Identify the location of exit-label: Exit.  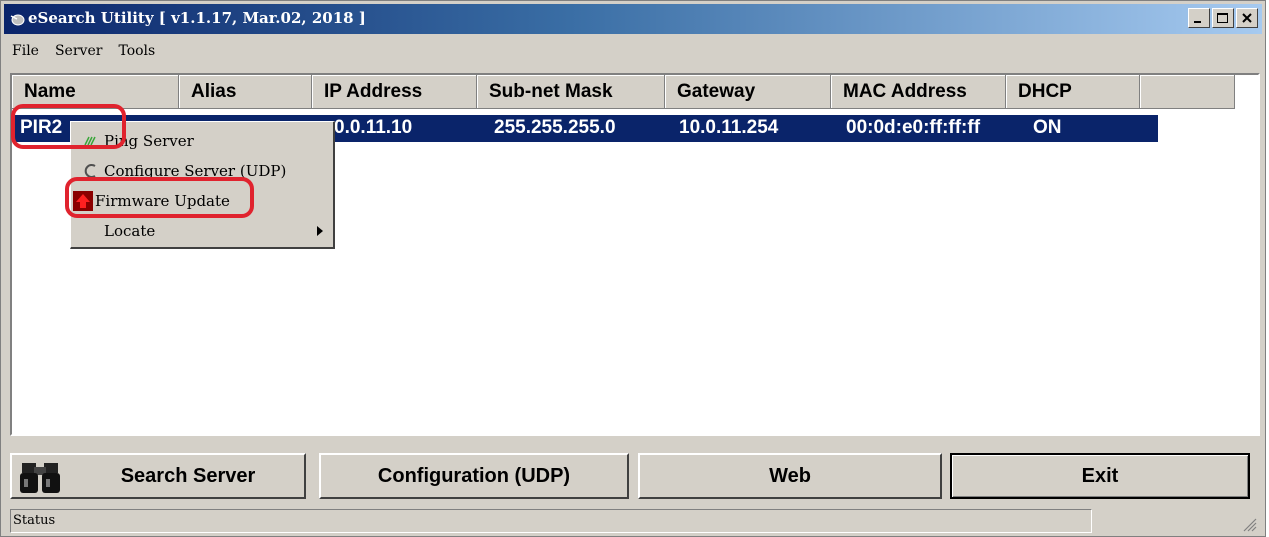
(1100, 476).